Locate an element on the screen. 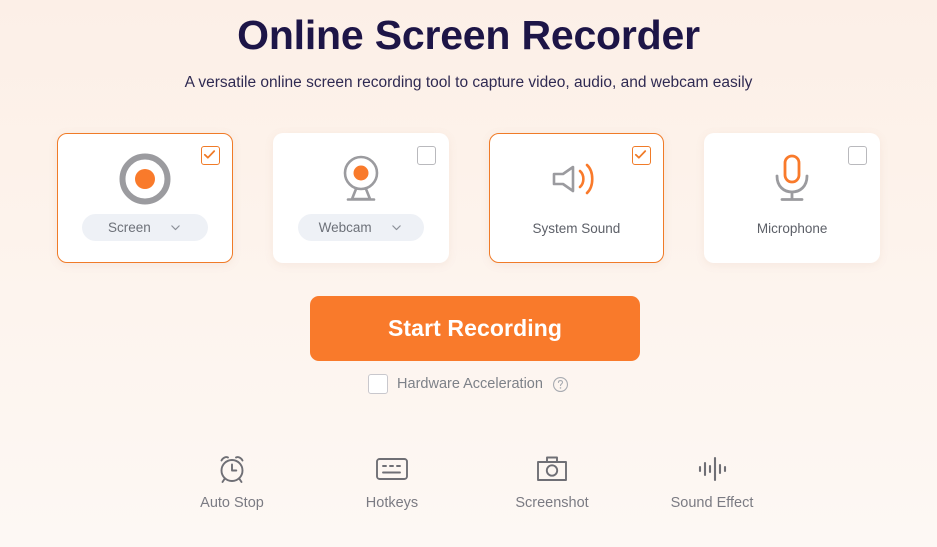 This screenshot has height=547, width=937. start-recording-button: Start Recording is located at coordinates (475, 328).